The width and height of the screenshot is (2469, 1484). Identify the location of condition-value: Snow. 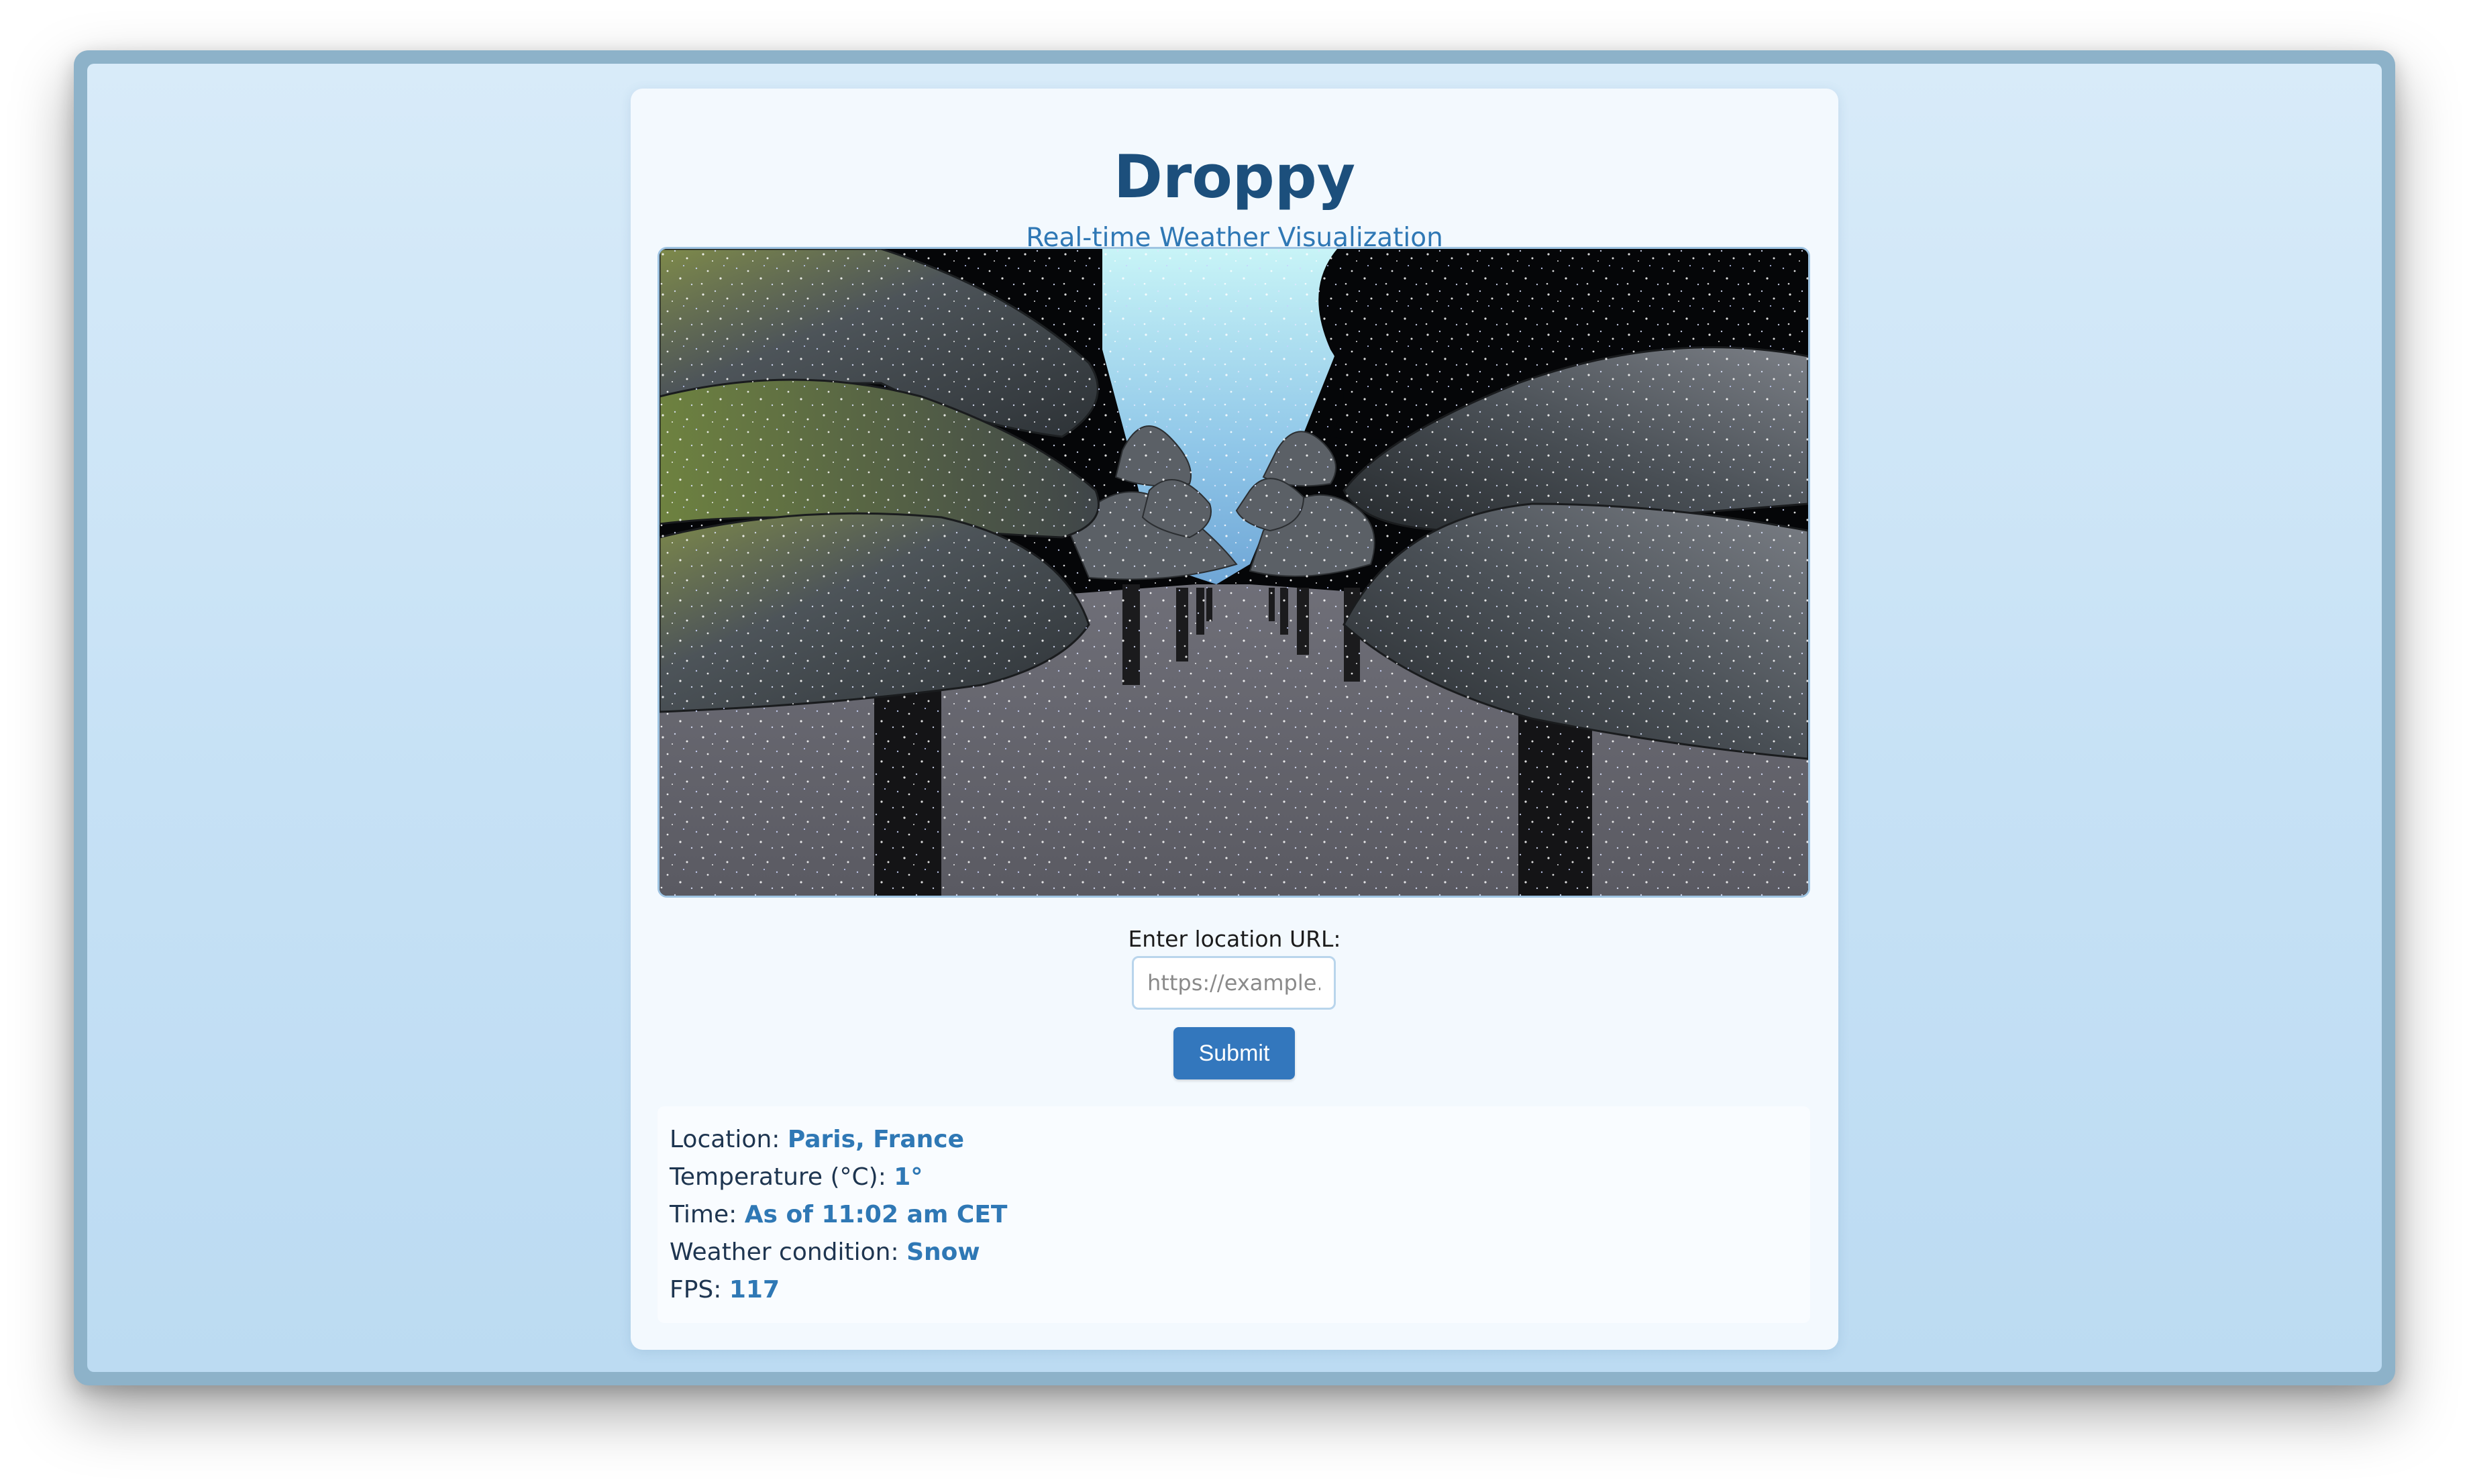
(943, 1252).